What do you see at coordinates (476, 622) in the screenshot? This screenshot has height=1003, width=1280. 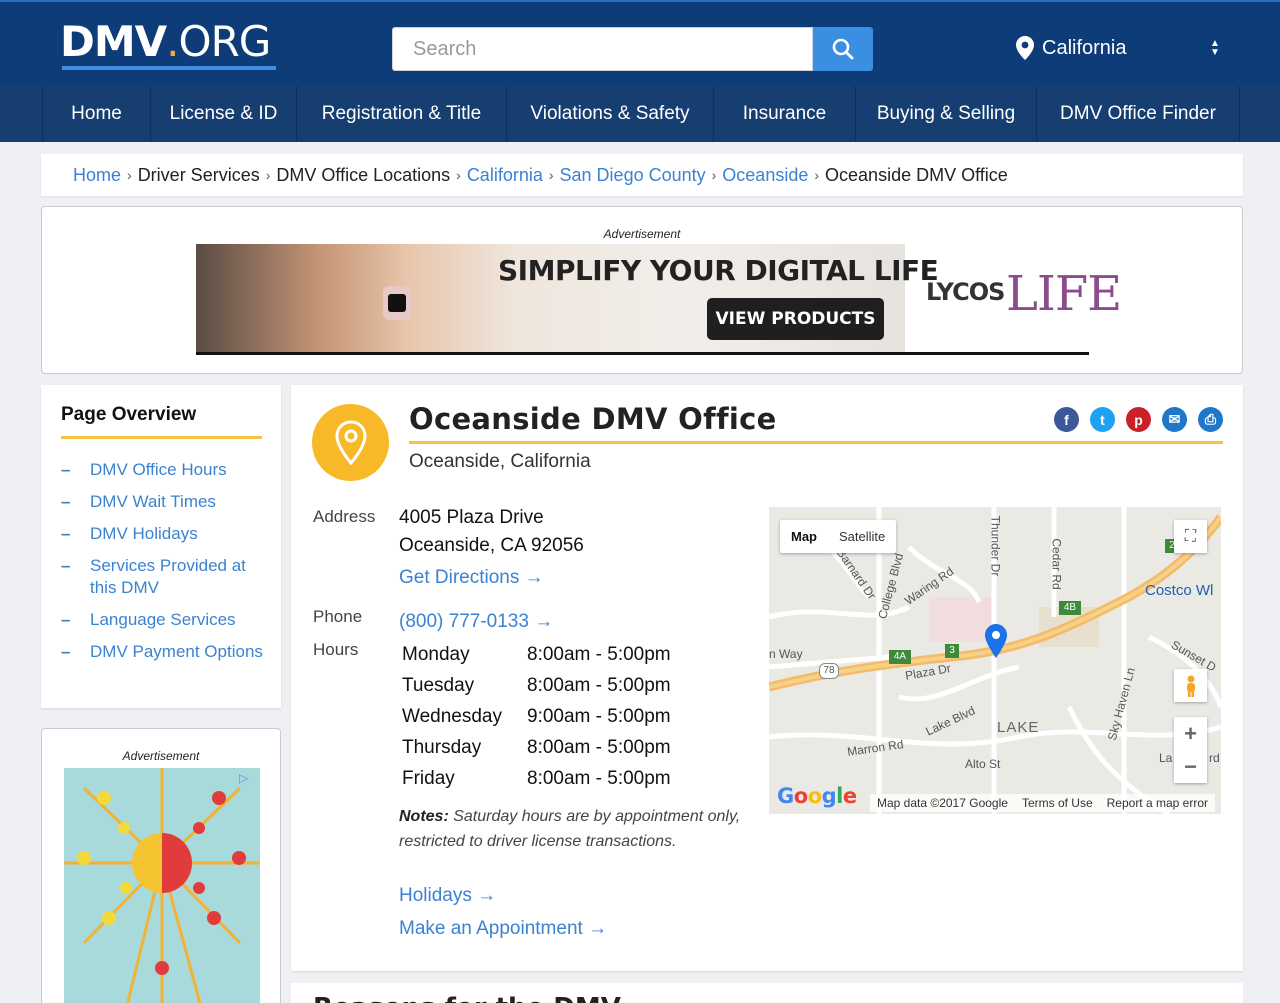 I see `phone-link: (800) 777-0133 →` at bounding box center [476, 622].